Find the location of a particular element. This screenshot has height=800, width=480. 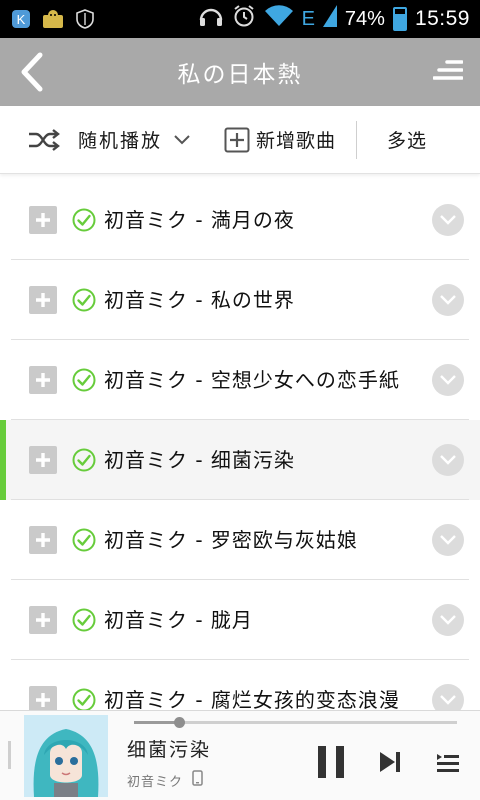

menu-button is located at coordinates (448, 72).